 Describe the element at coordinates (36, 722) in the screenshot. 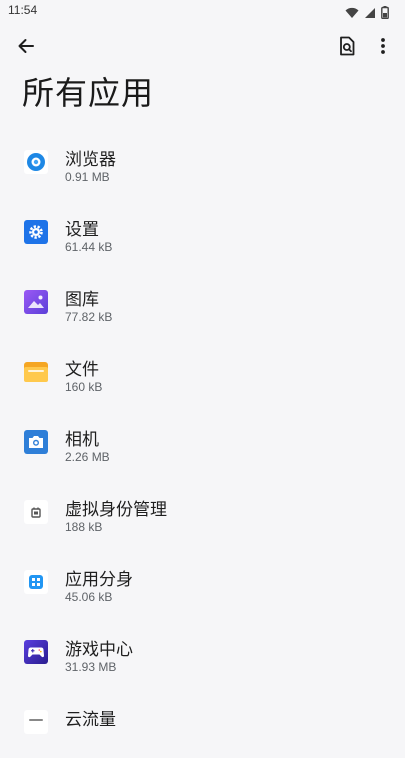

I see `cloud-traffic-icon` at that location.